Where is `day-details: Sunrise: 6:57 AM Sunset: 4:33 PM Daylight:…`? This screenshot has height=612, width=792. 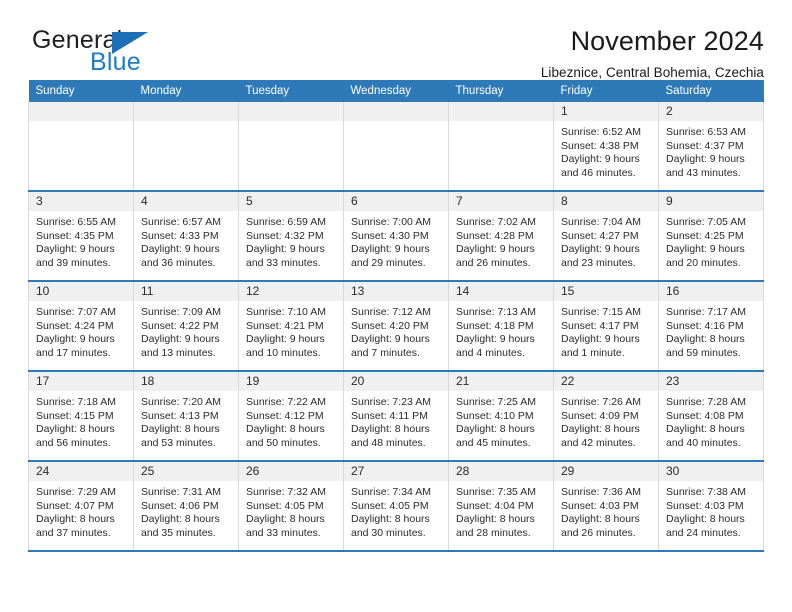 day-details: Sunrise: 6:57 AM Sunset: 4:33 PM Daylight:… is located at coordinates (186, 242).